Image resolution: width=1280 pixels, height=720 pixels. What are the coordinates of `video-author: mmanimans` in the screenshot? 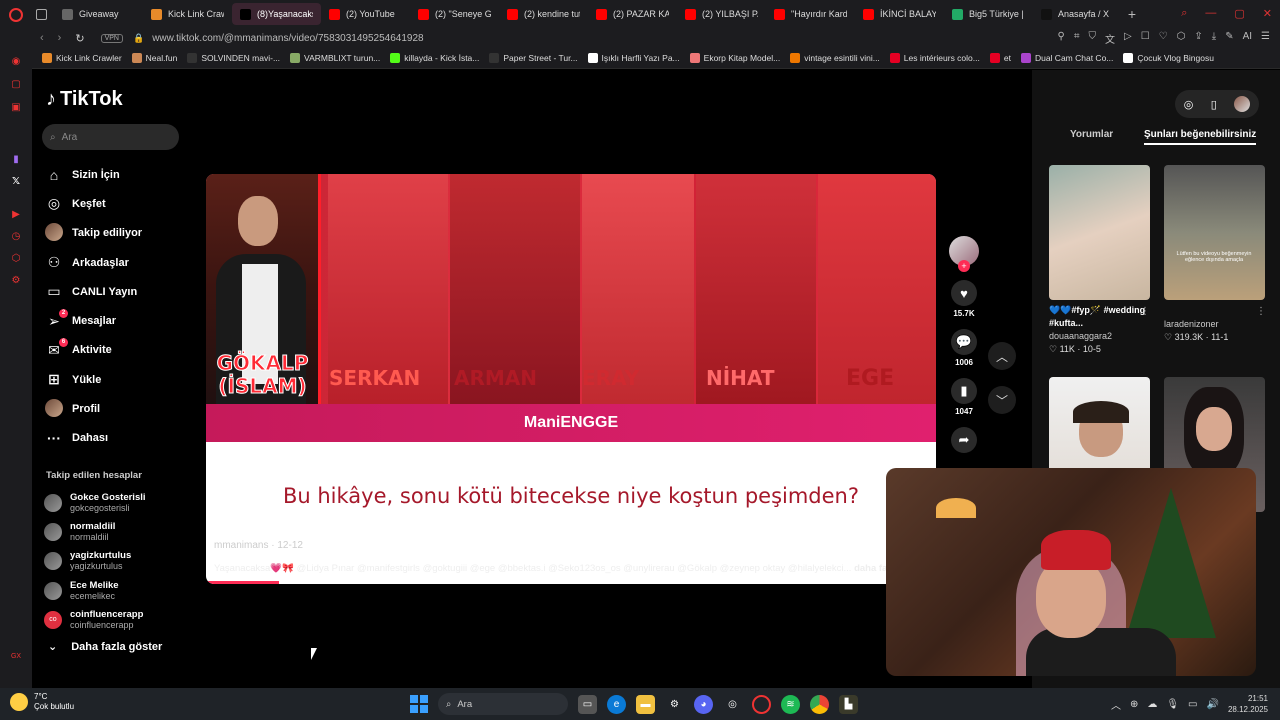 It's located at (241, 545).